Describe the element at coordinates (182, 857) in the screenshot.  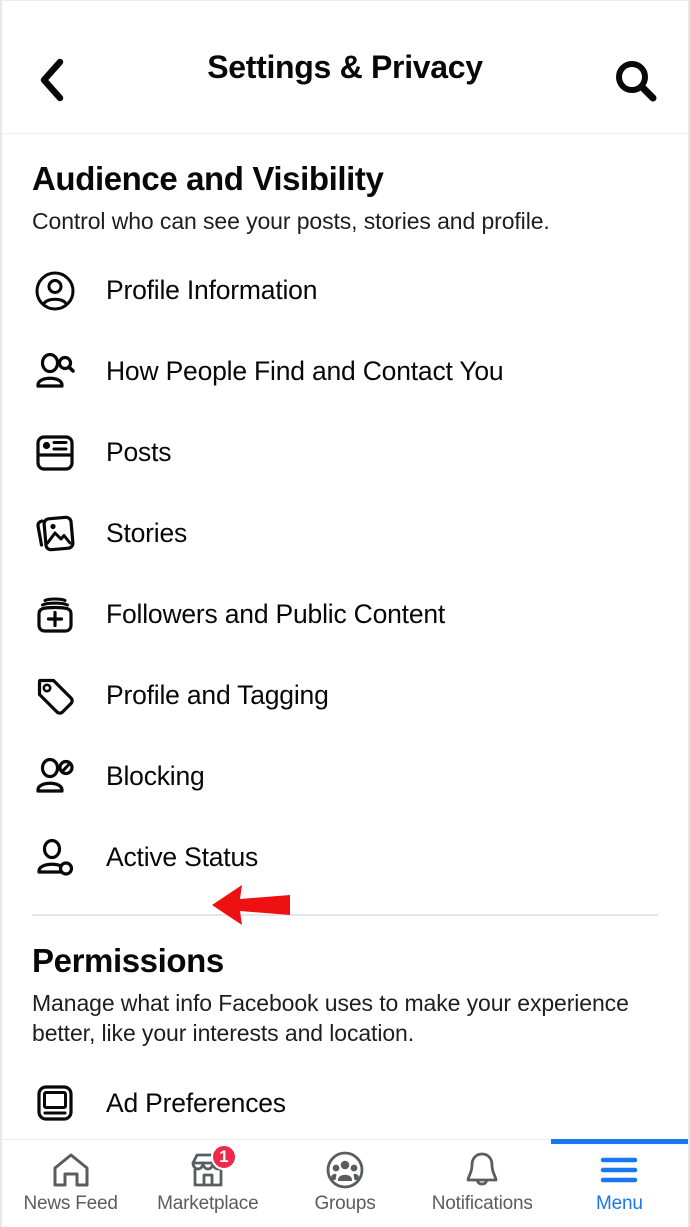
I see `list-item-label: Active Status` at that location.